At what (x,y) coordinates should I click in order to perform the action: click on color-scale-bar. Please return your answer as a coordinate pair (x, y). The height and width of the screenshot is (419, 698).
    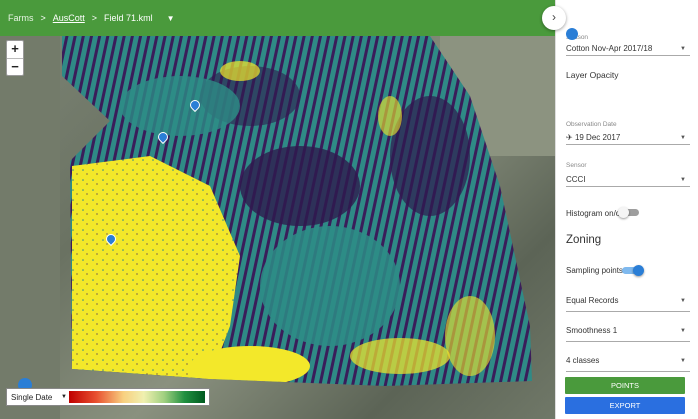
    Looking at the image, I should click on (137, 397).